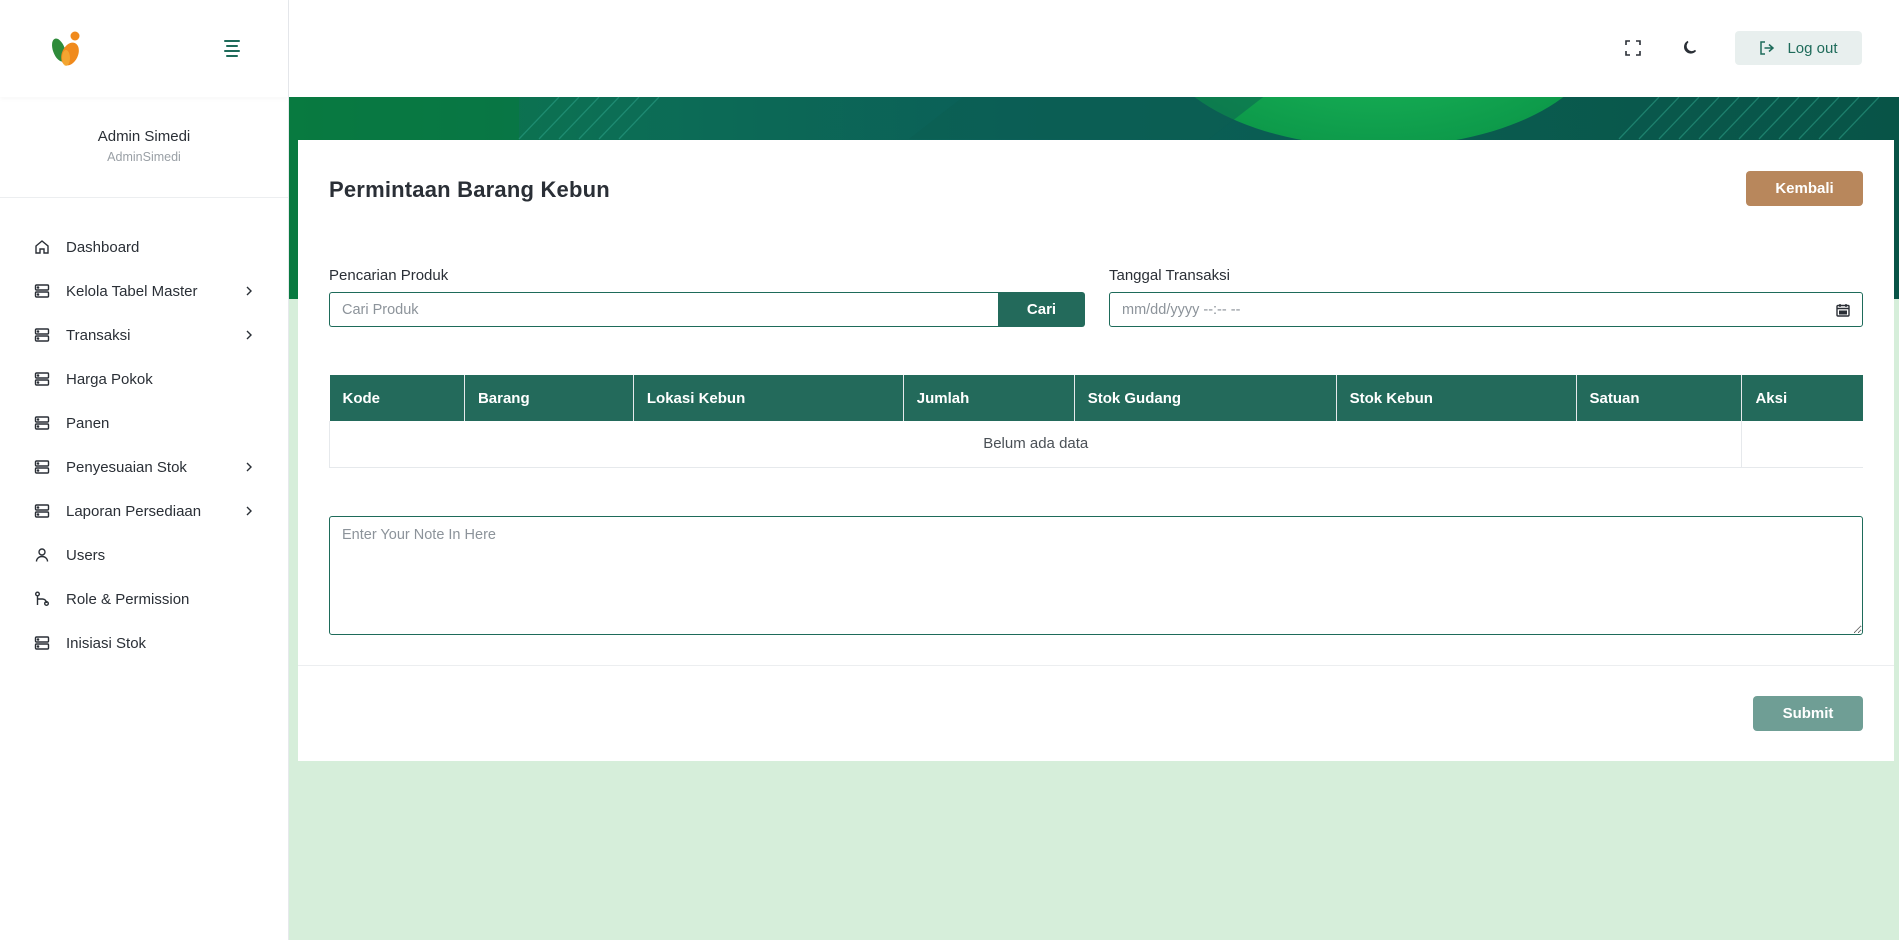  I want to click on date-label: Tanggal Transaksi, so click(1169, 275).